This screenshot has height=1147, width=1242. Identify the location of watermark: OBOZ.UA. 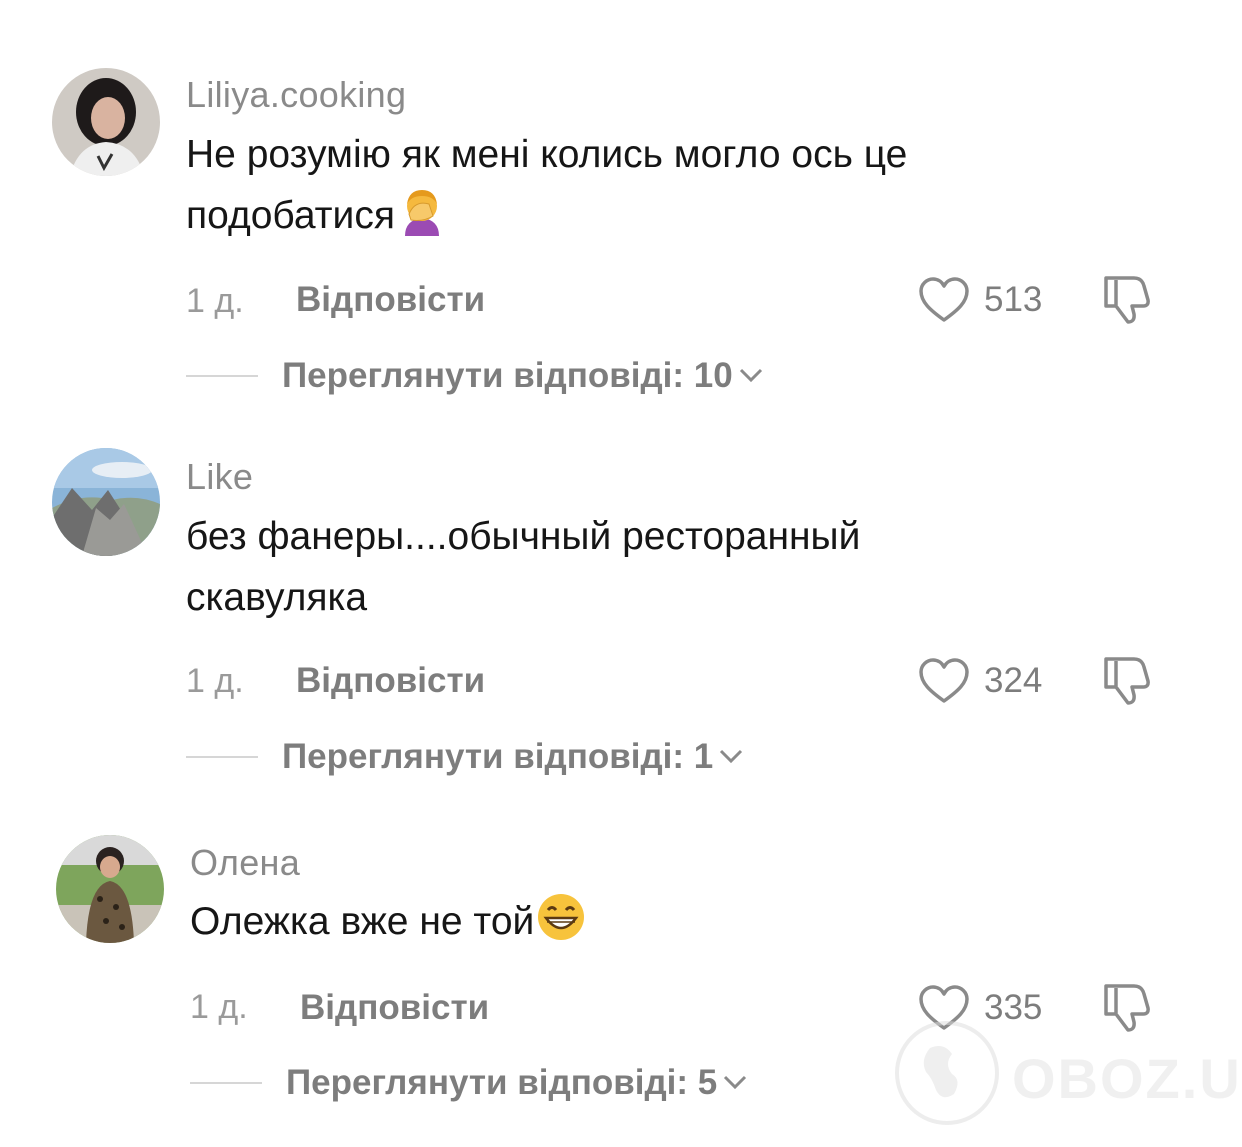
(1067, 1078).